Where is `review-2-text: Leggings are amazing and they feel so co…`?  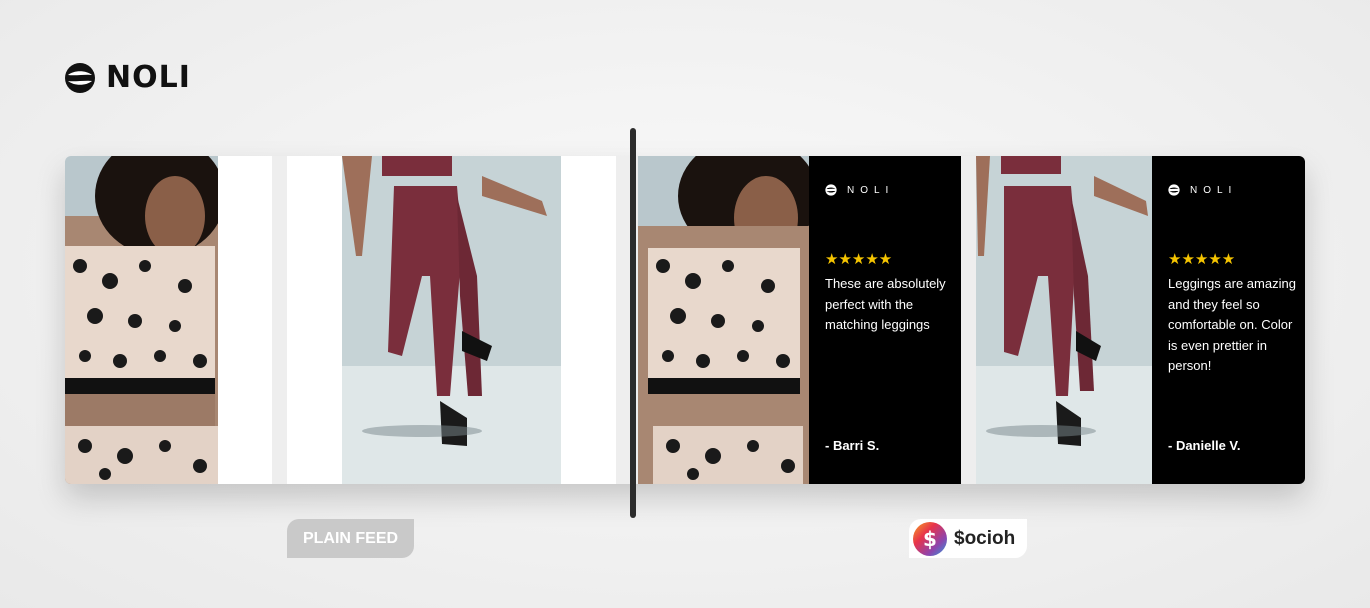
review-2-text: Leggings are amazing and they feel so co… is located at coordinates (1232, 324).